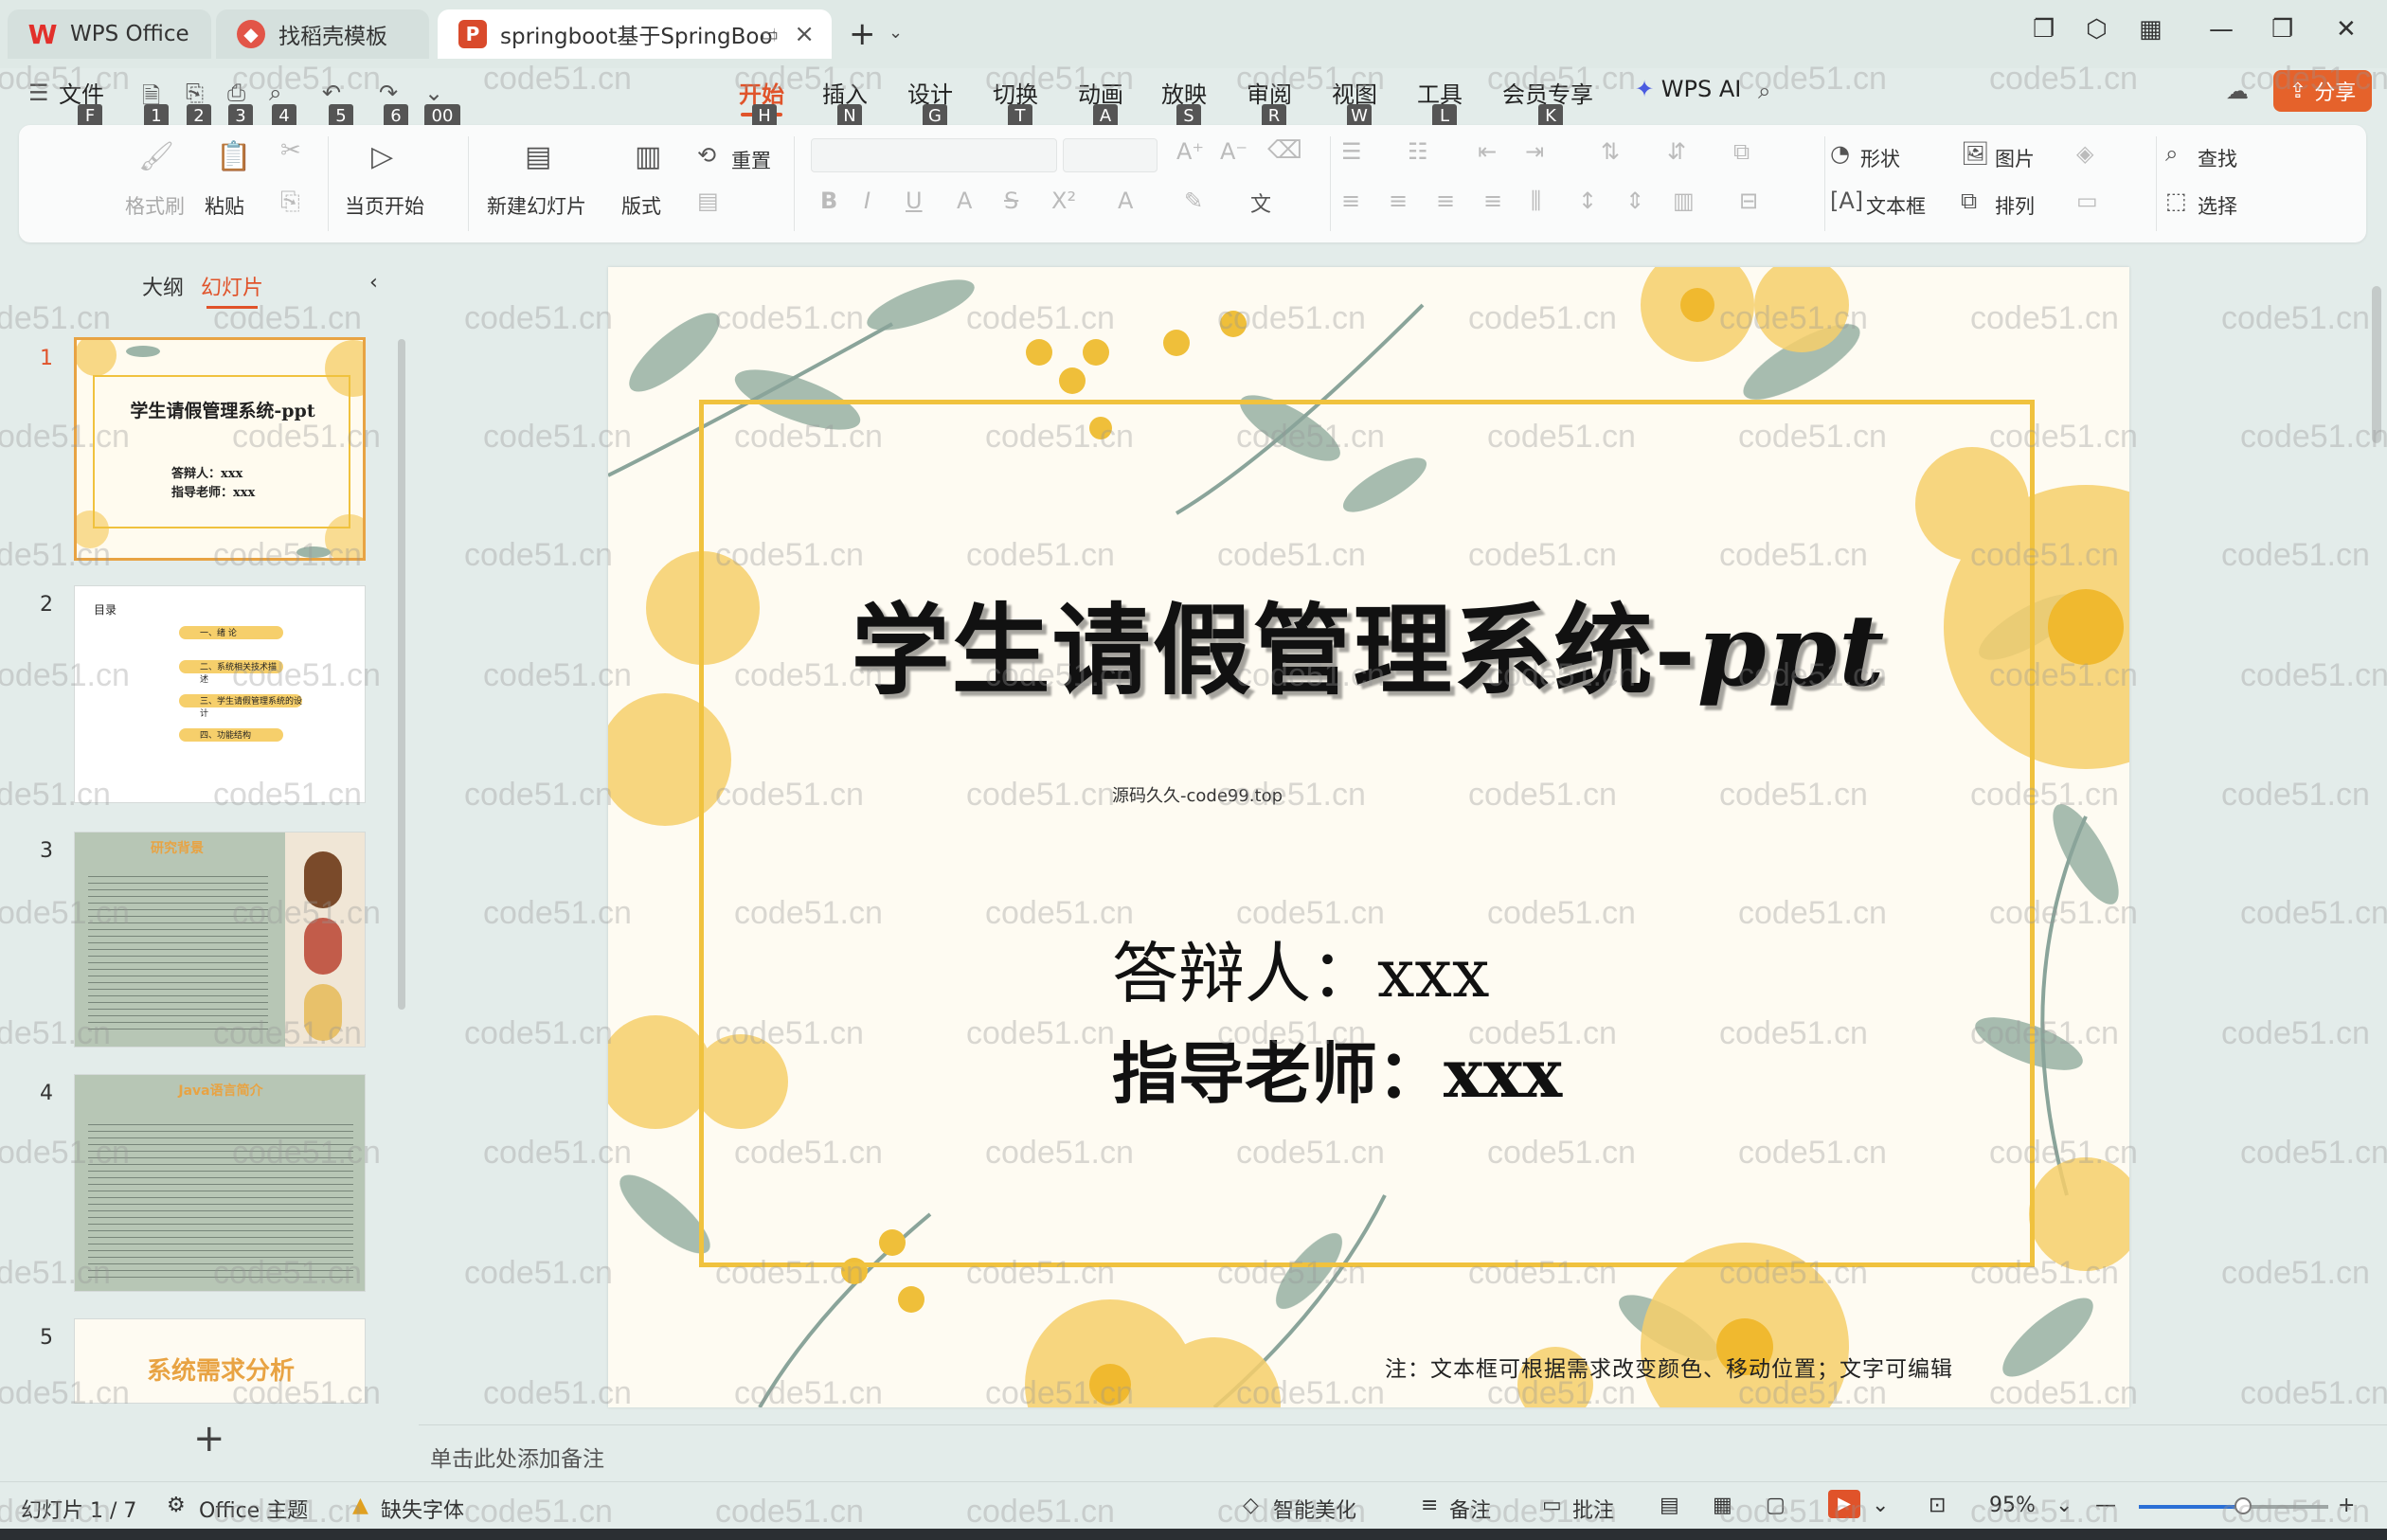  I want to click on find-button: 查找, so click(2217, 158).